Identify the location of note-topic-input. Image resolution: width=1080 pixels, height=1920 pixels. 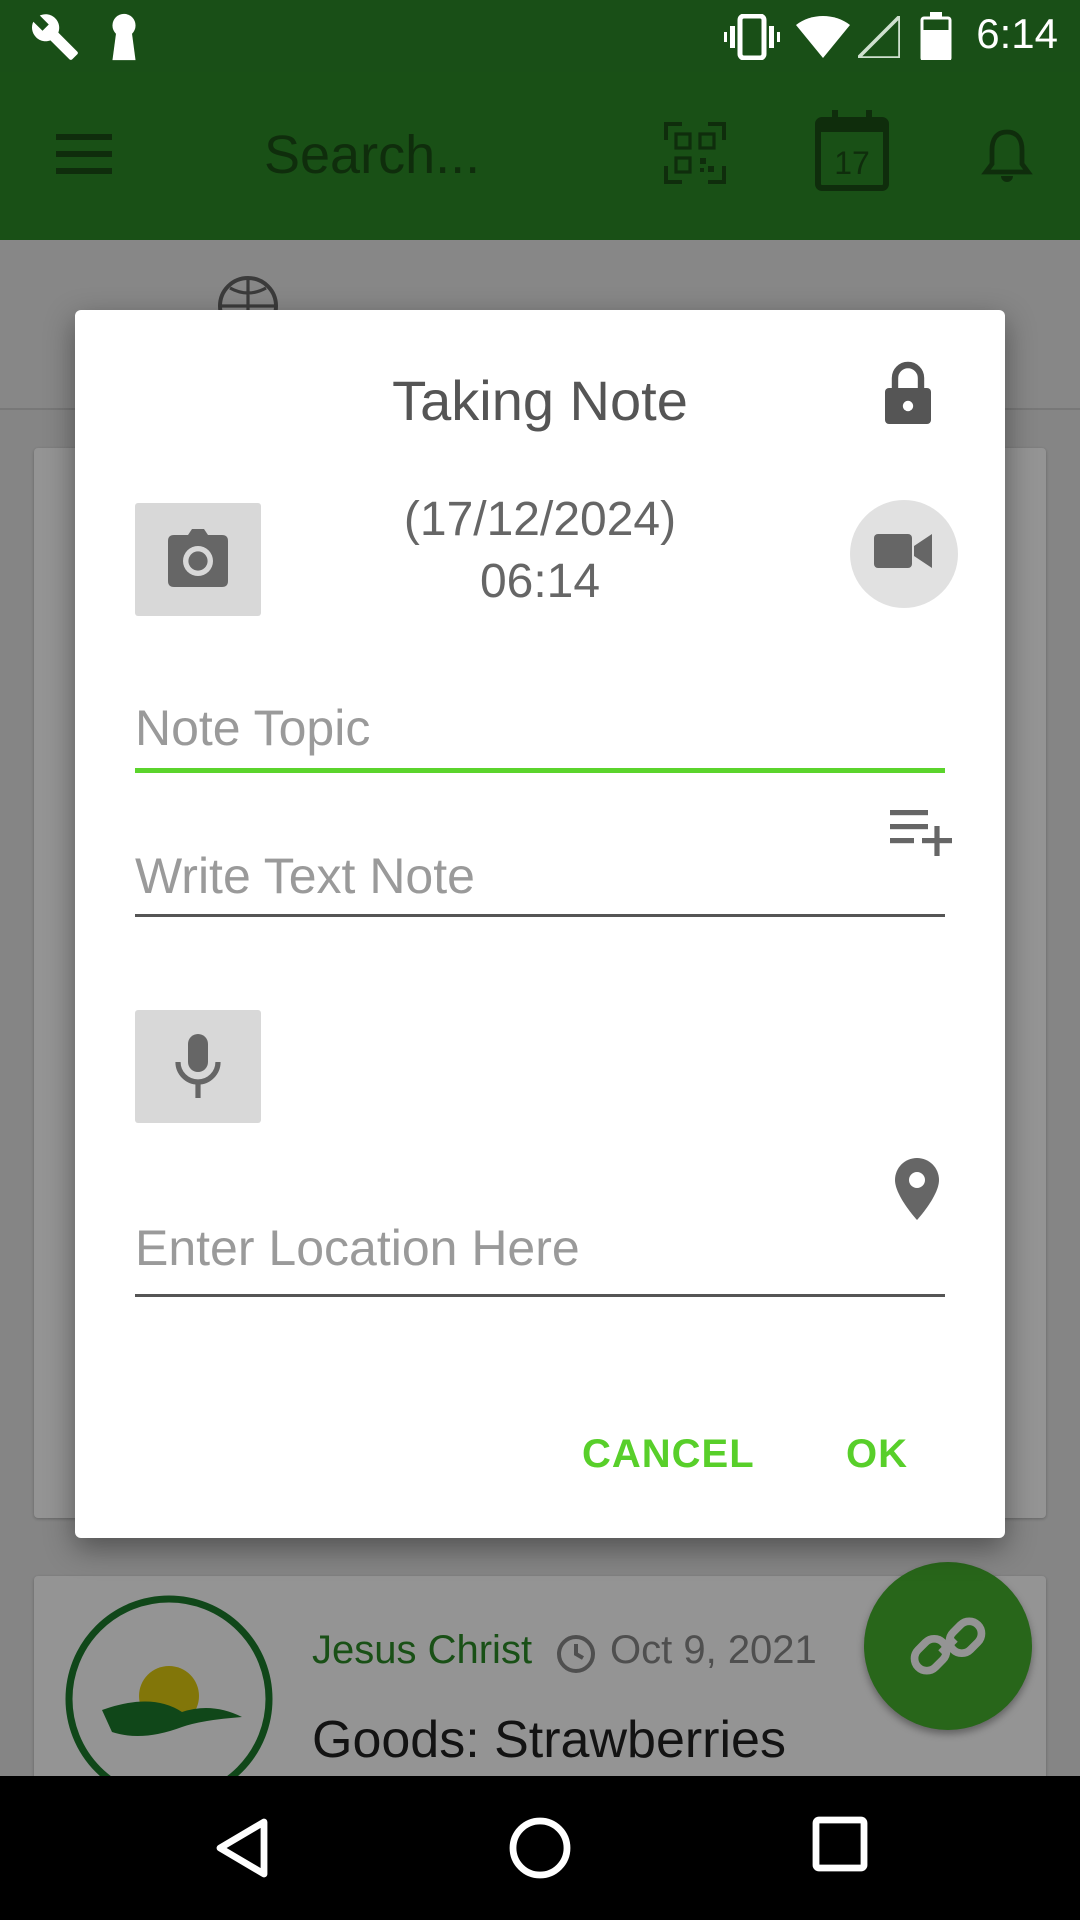
(540, 728).